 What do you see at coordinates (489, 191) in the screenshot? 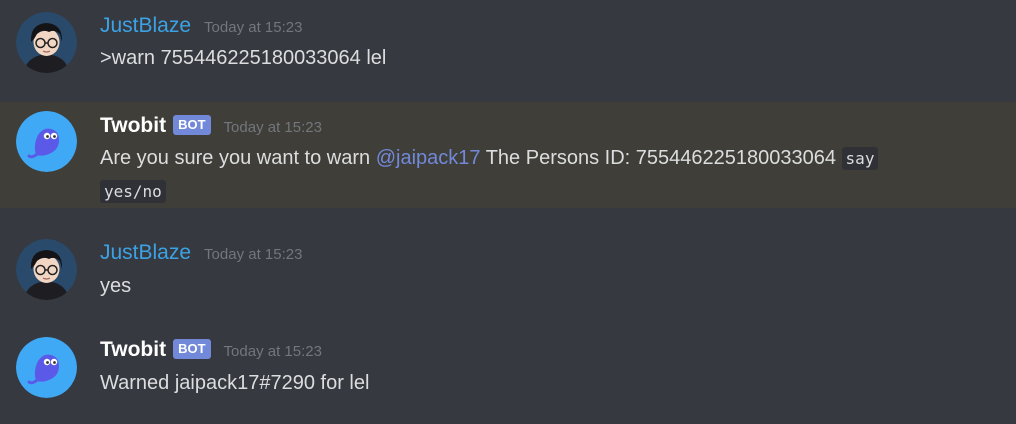
I see `message-line: yes/no` at bounding box center [489, 191].